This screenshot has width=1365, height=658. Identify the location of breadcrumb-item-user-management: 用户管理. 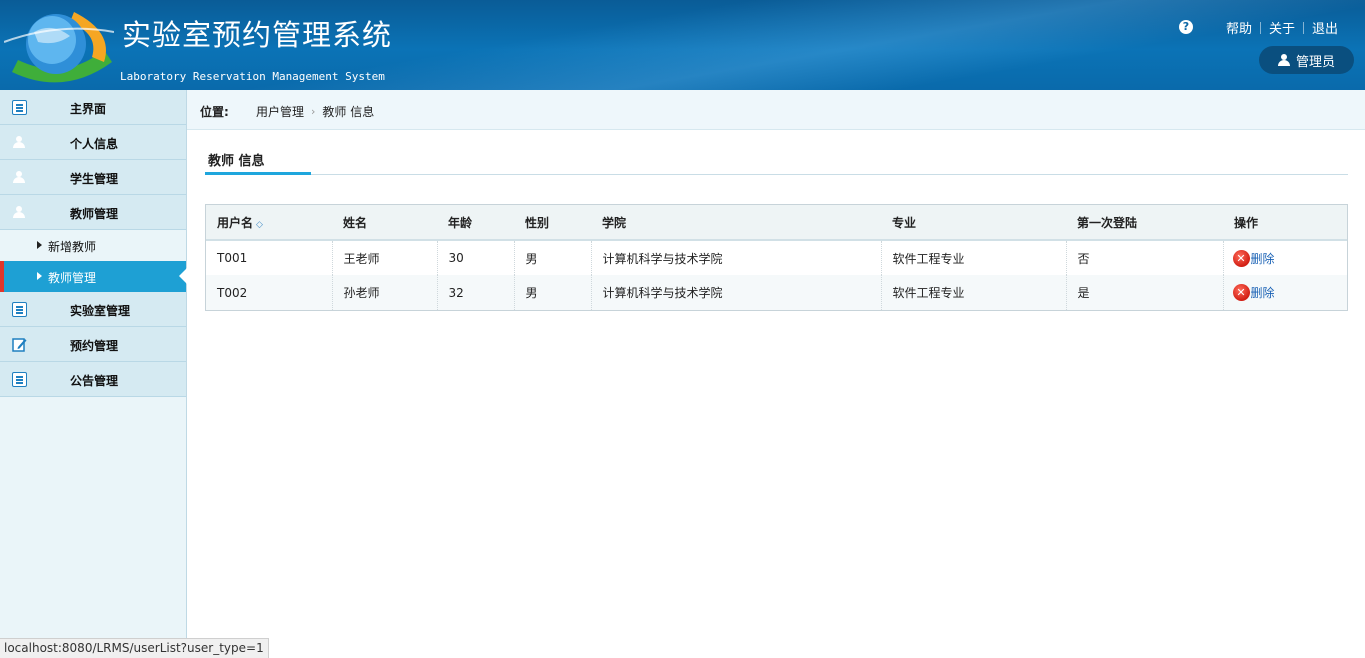
(280, 111).